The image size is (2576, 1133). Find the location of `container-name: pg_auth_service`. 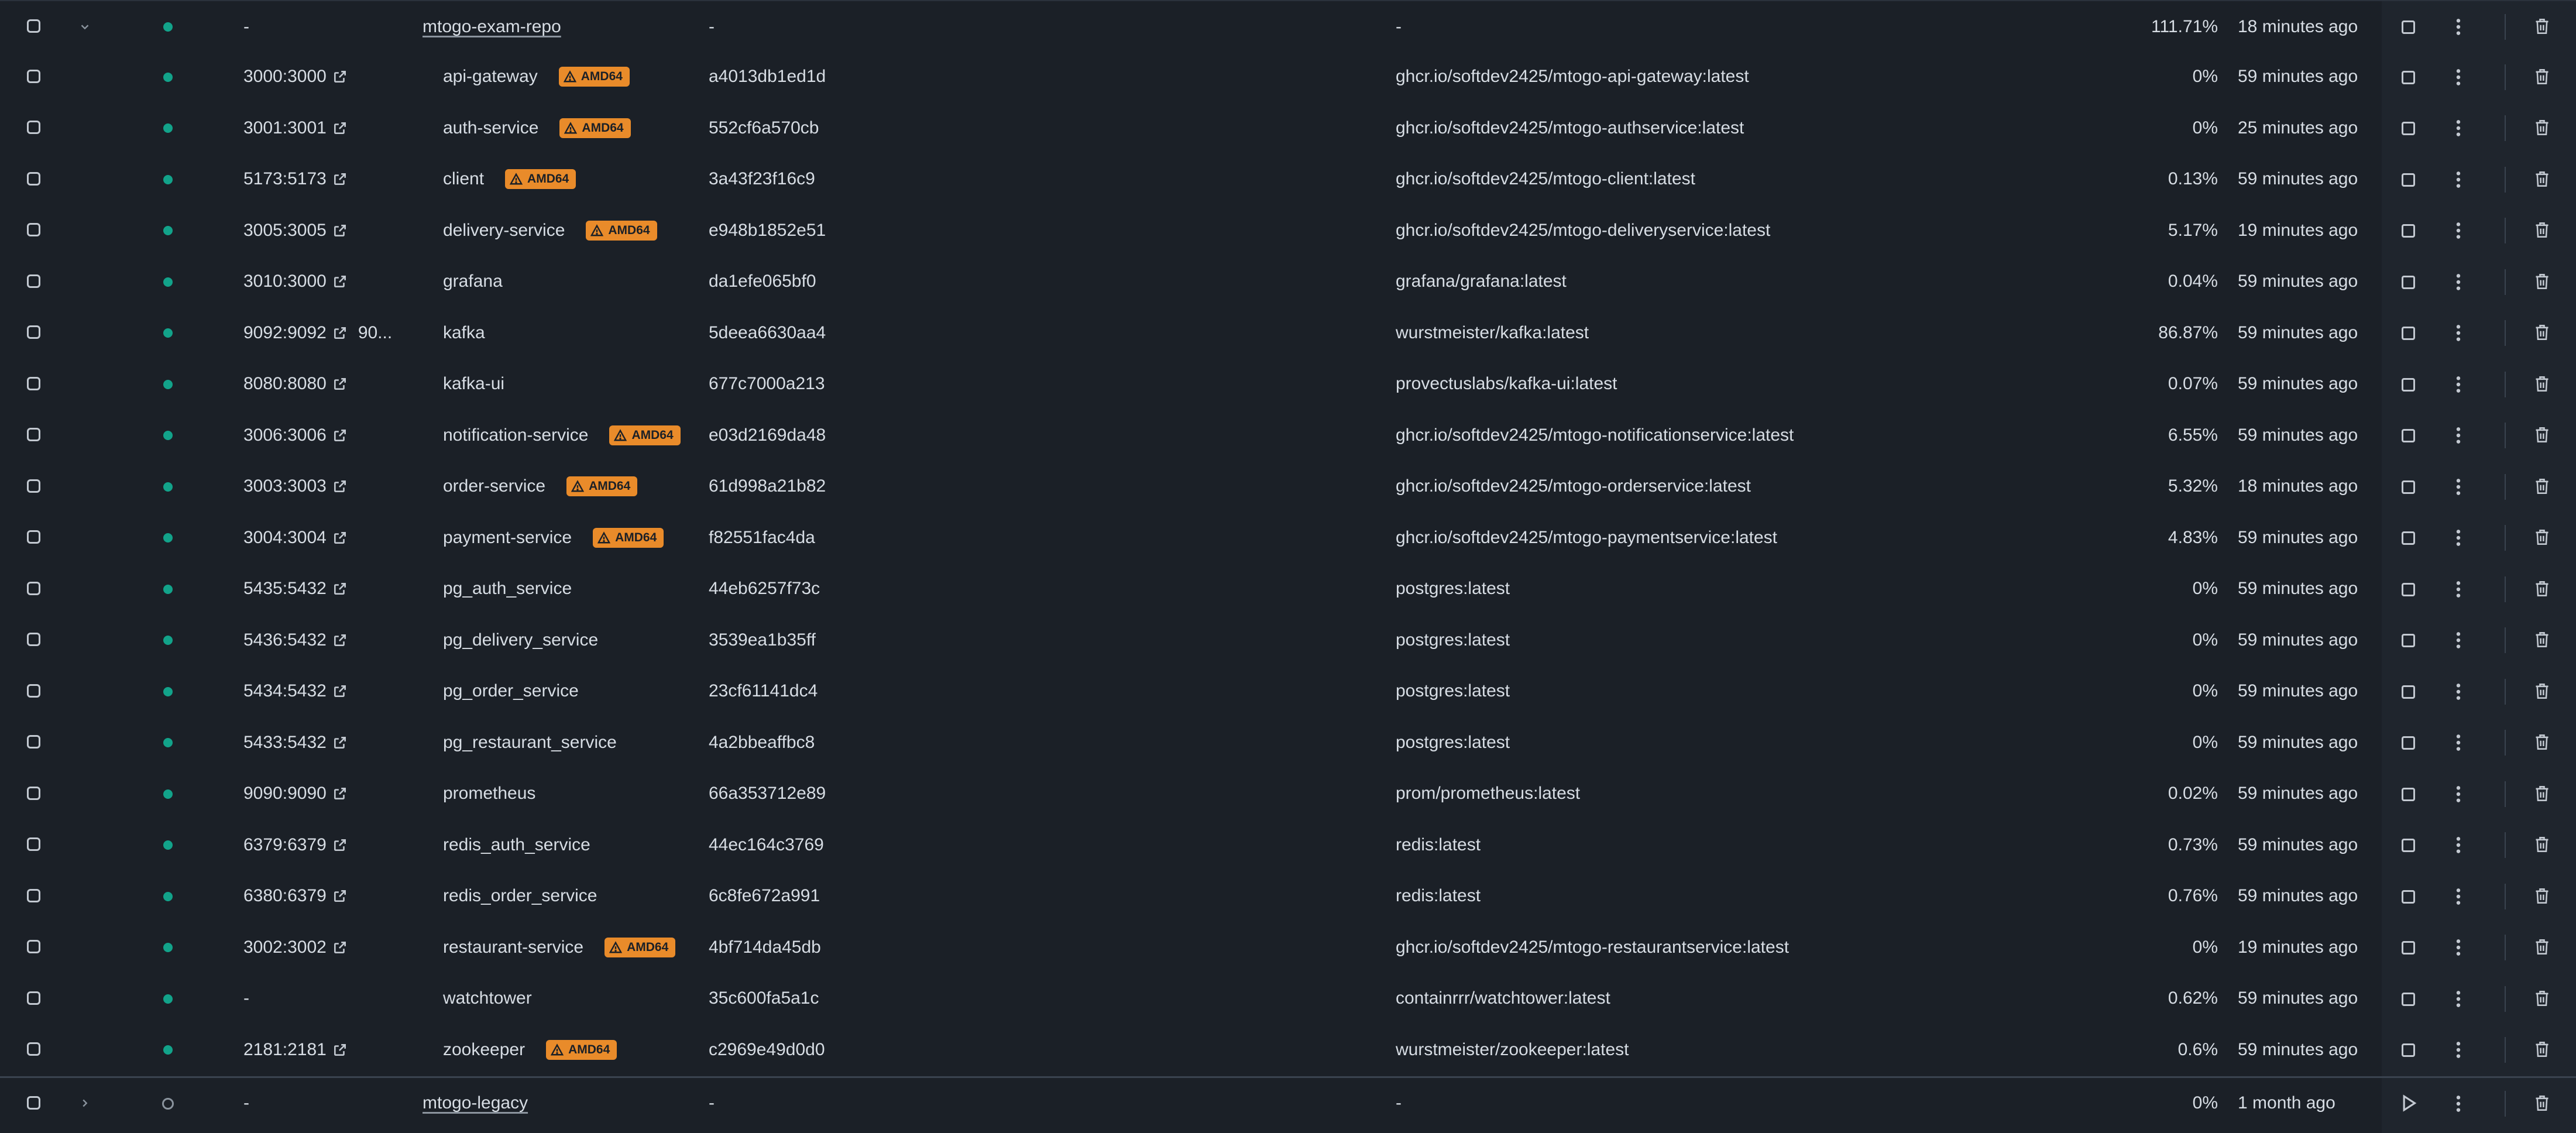

container-name: pg_auth_service is located at coordinates (508, 589).